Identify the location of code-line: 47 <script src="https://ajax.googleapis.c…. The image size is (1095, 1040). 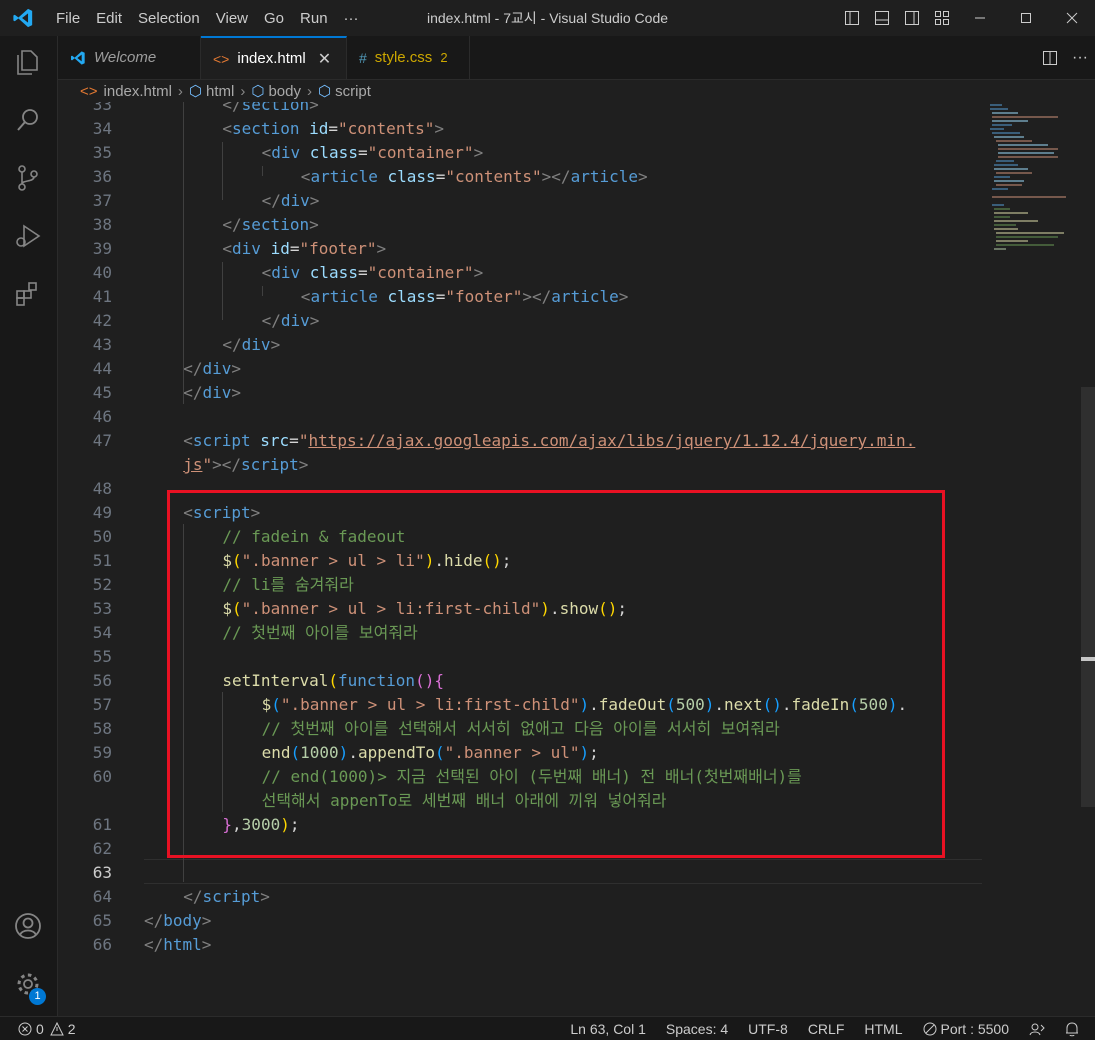
(558, 441).